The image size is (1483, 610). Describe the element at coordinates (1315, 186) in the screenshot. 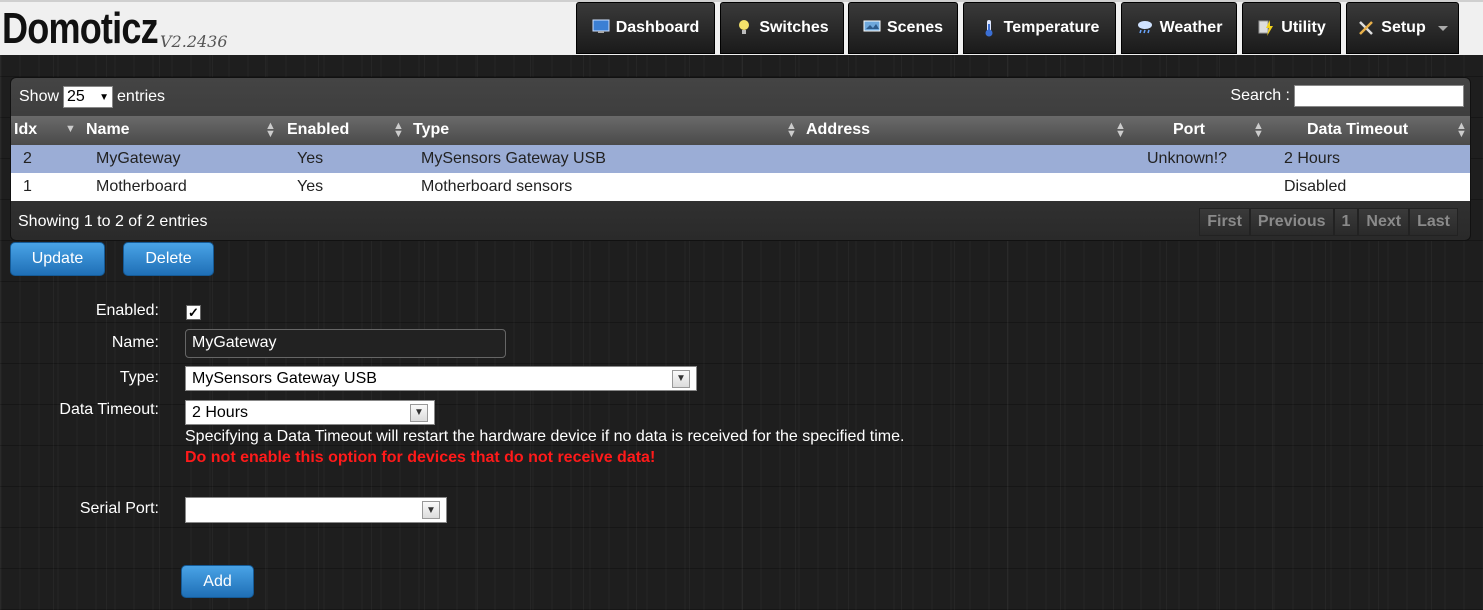

I see `cell-data-timeout: Disabled` at that location.